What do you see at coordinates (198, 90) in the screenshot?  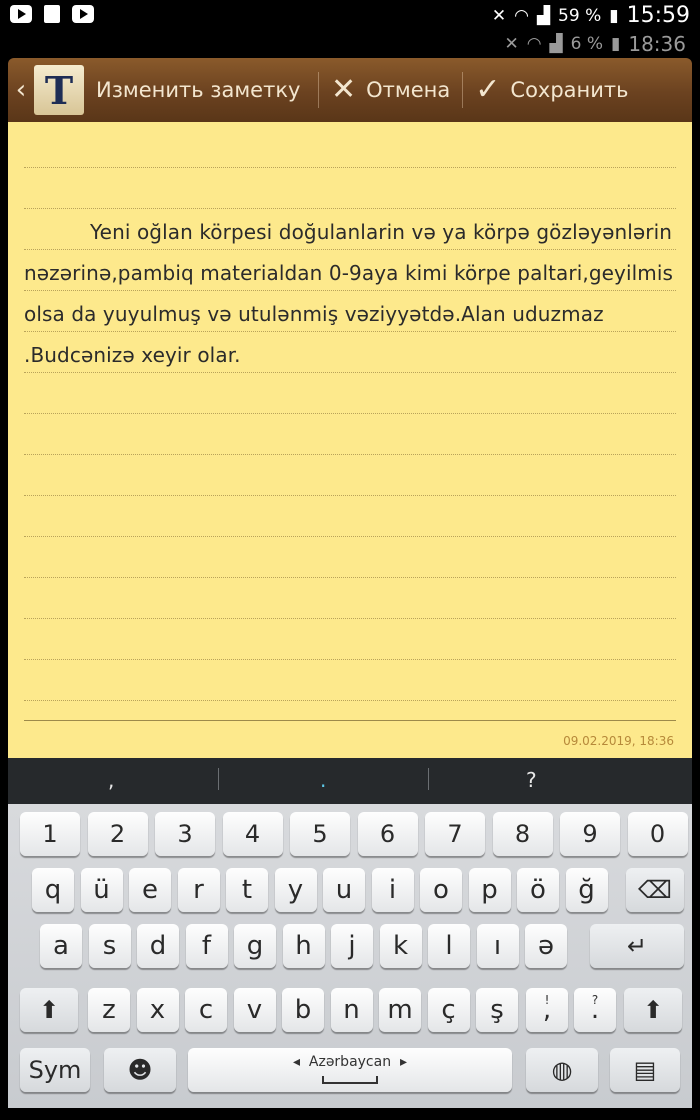 I see `page-title: Изменить заметку` at bounding box center [198, 90].